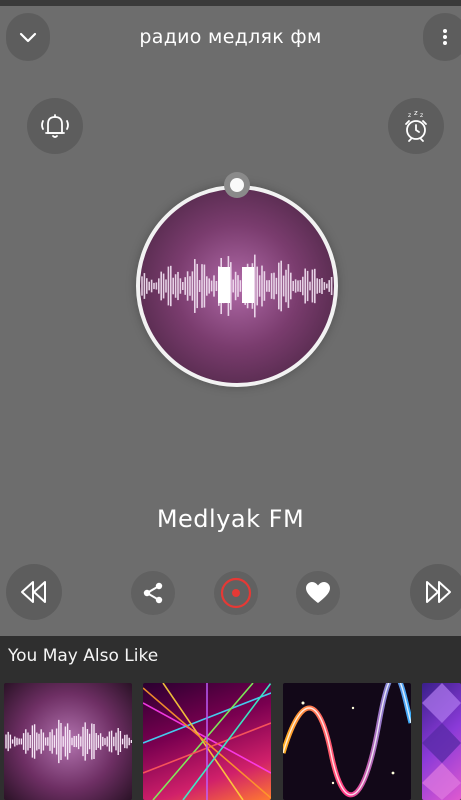 The width and height of the screenshot is (461, 800). I want to click on sleep-timer-button: z z z, so click(416, 126).